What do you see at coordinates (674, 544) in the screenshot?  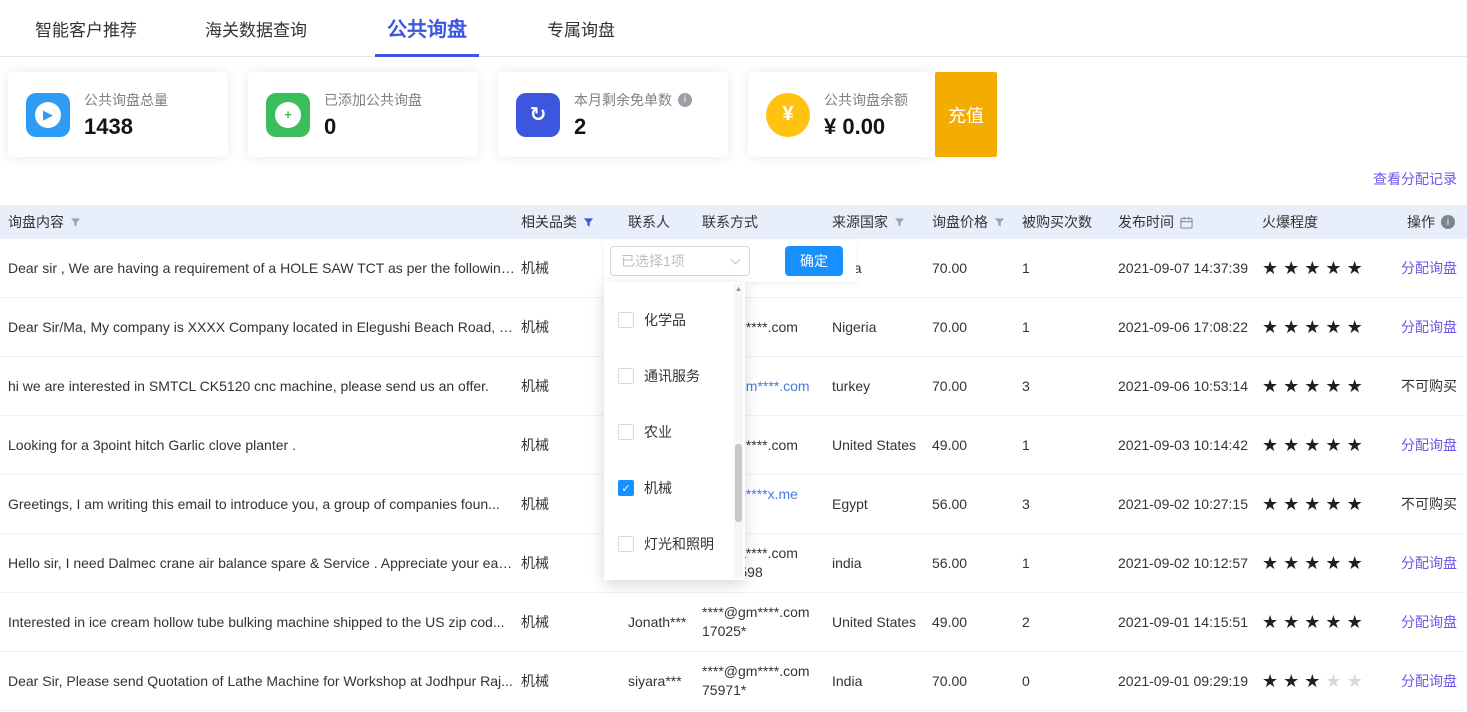 I see `category-option: 灯光和照明` at bounding box center [674, 544].